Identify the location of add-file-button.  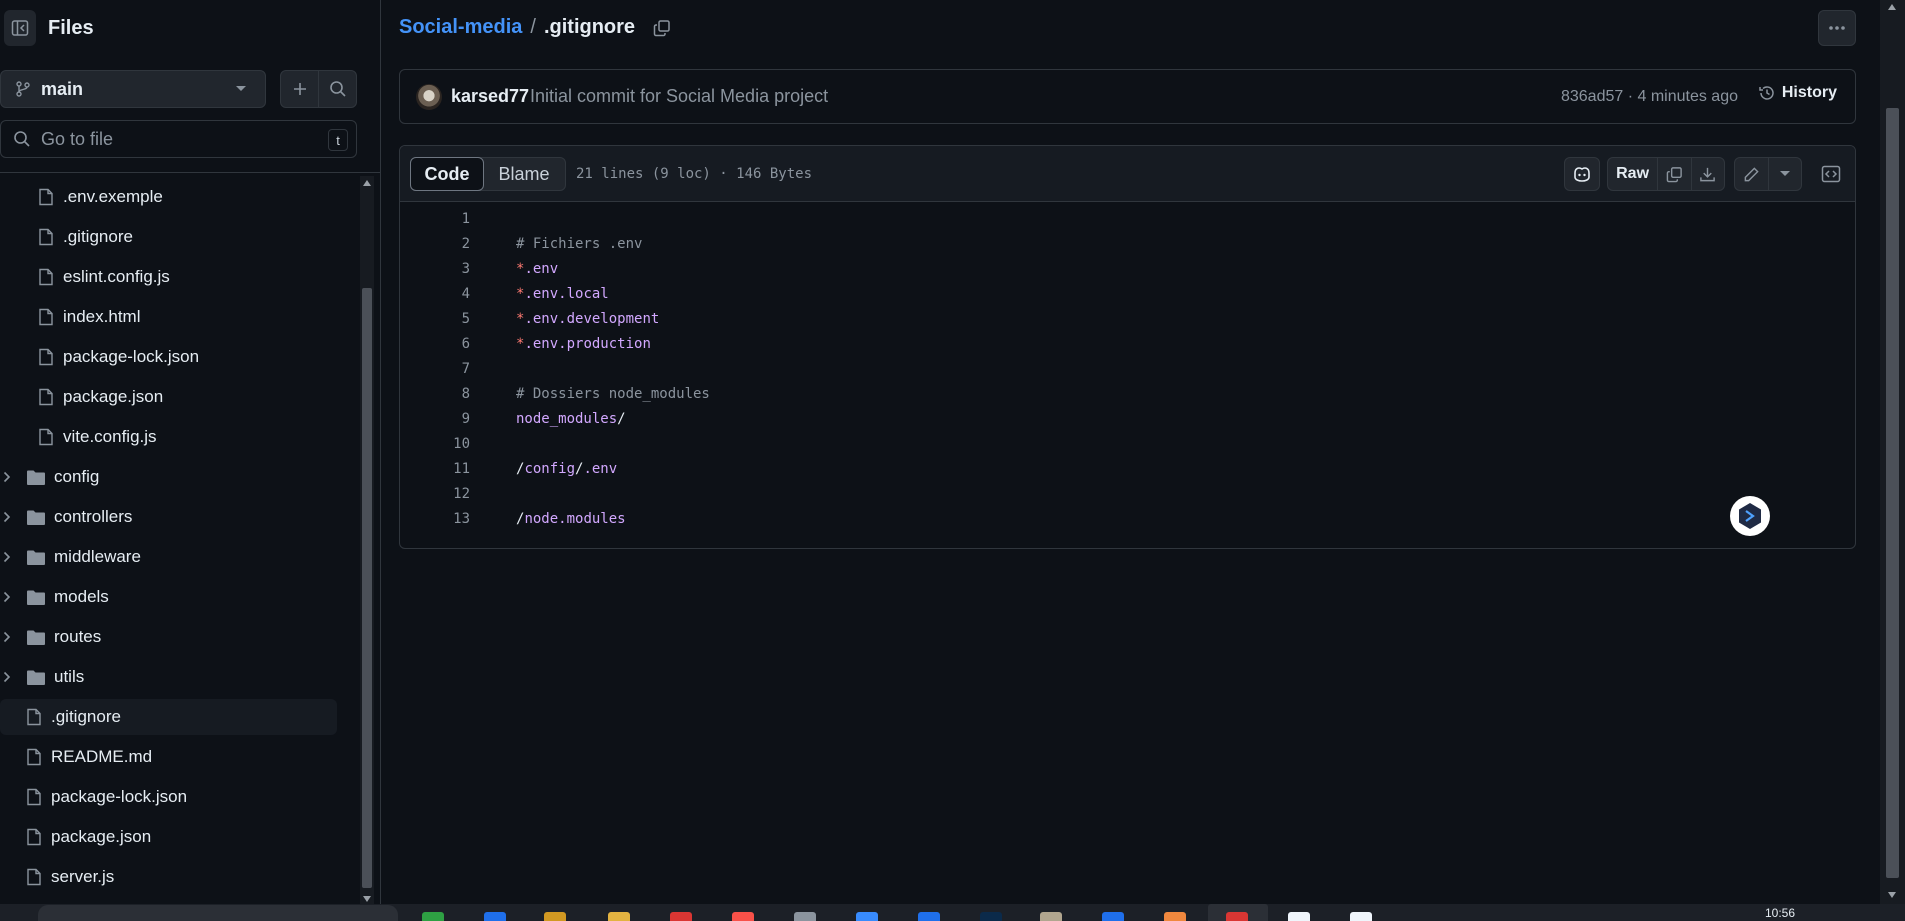
(300, 89).